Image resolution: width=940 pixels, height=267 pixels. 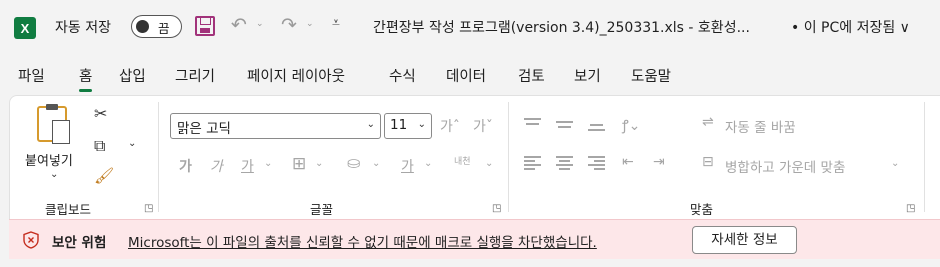 I want to click on merge-center-icon: ⊟, so click(x=708, y=162).